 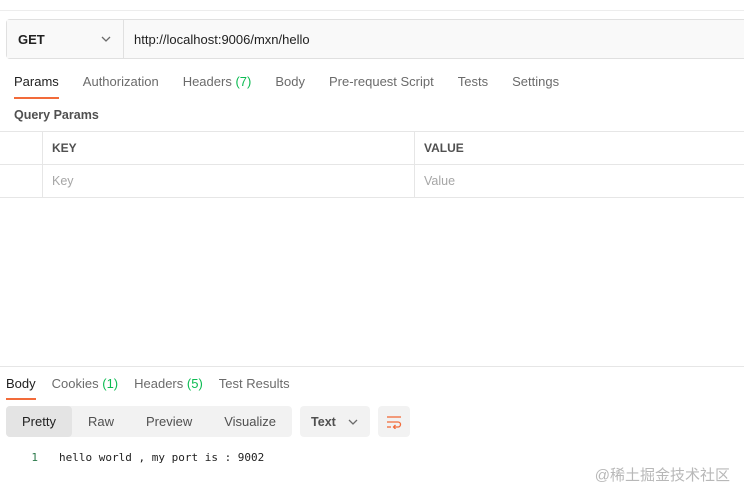 I want to click on response-tab-body: Body, so click(x=21, y=388).